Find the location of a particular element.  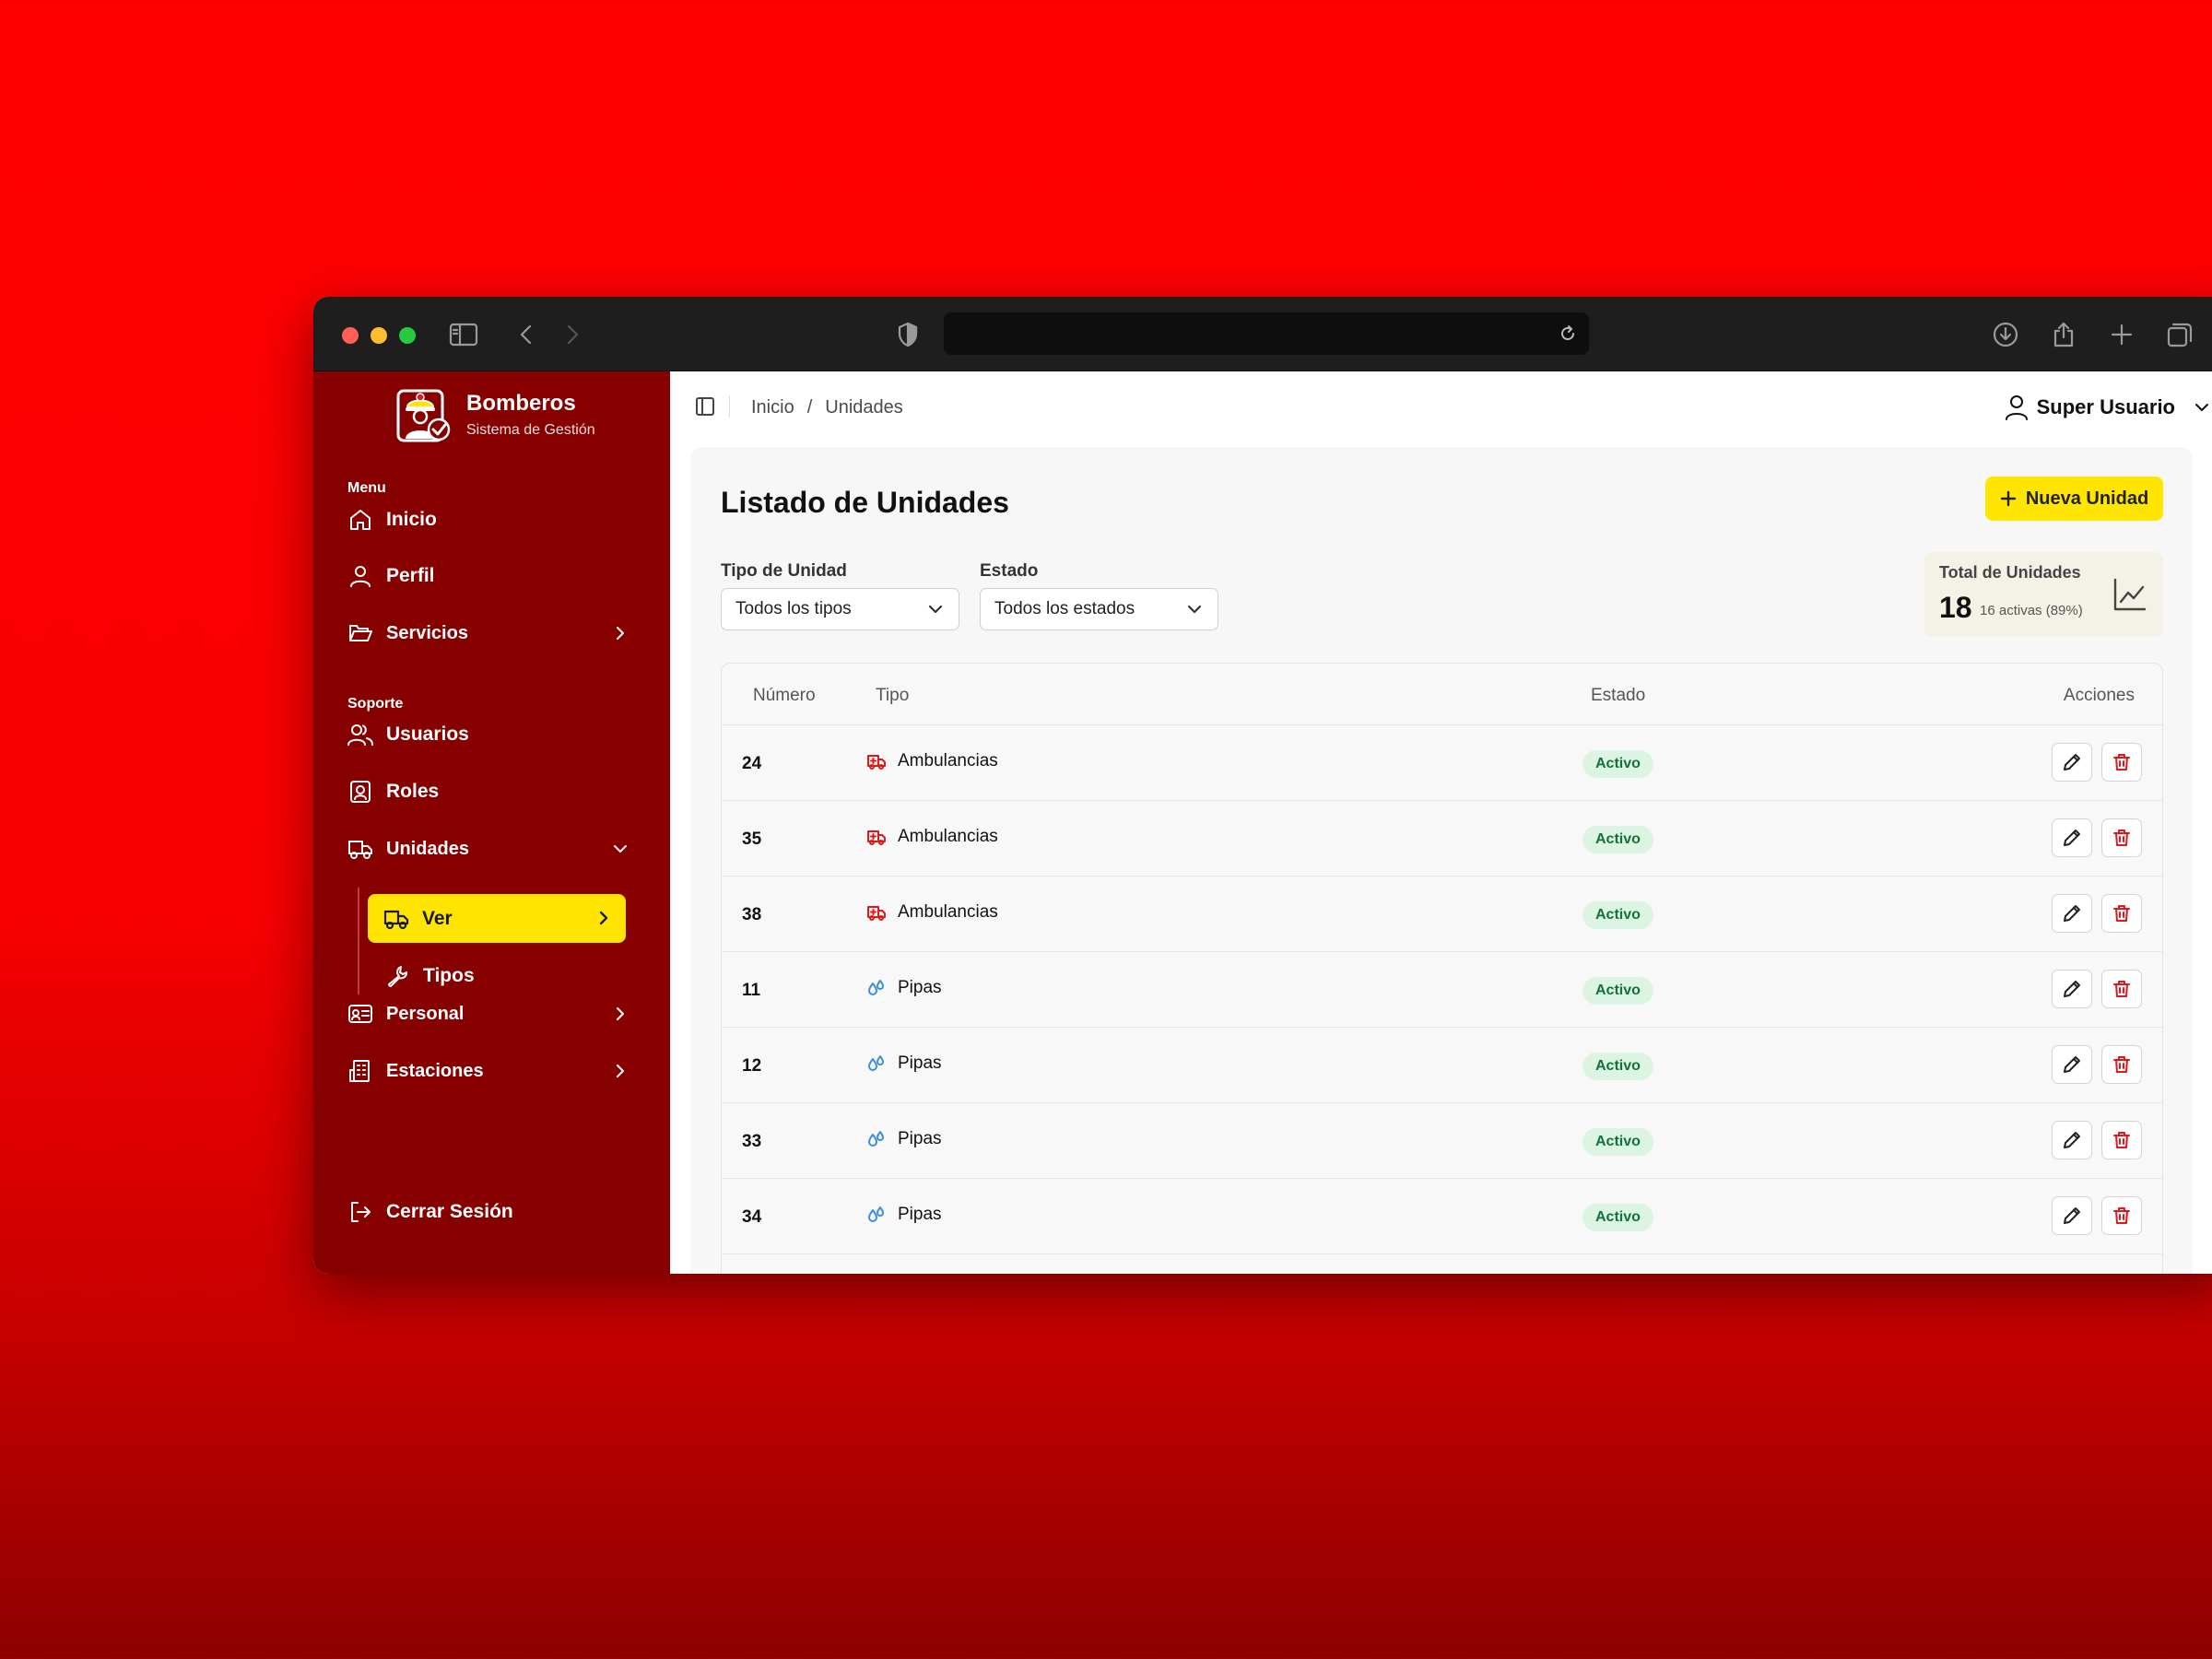

table-row: 24 Ambulancias Activo is located at coordinates (1442, 763).